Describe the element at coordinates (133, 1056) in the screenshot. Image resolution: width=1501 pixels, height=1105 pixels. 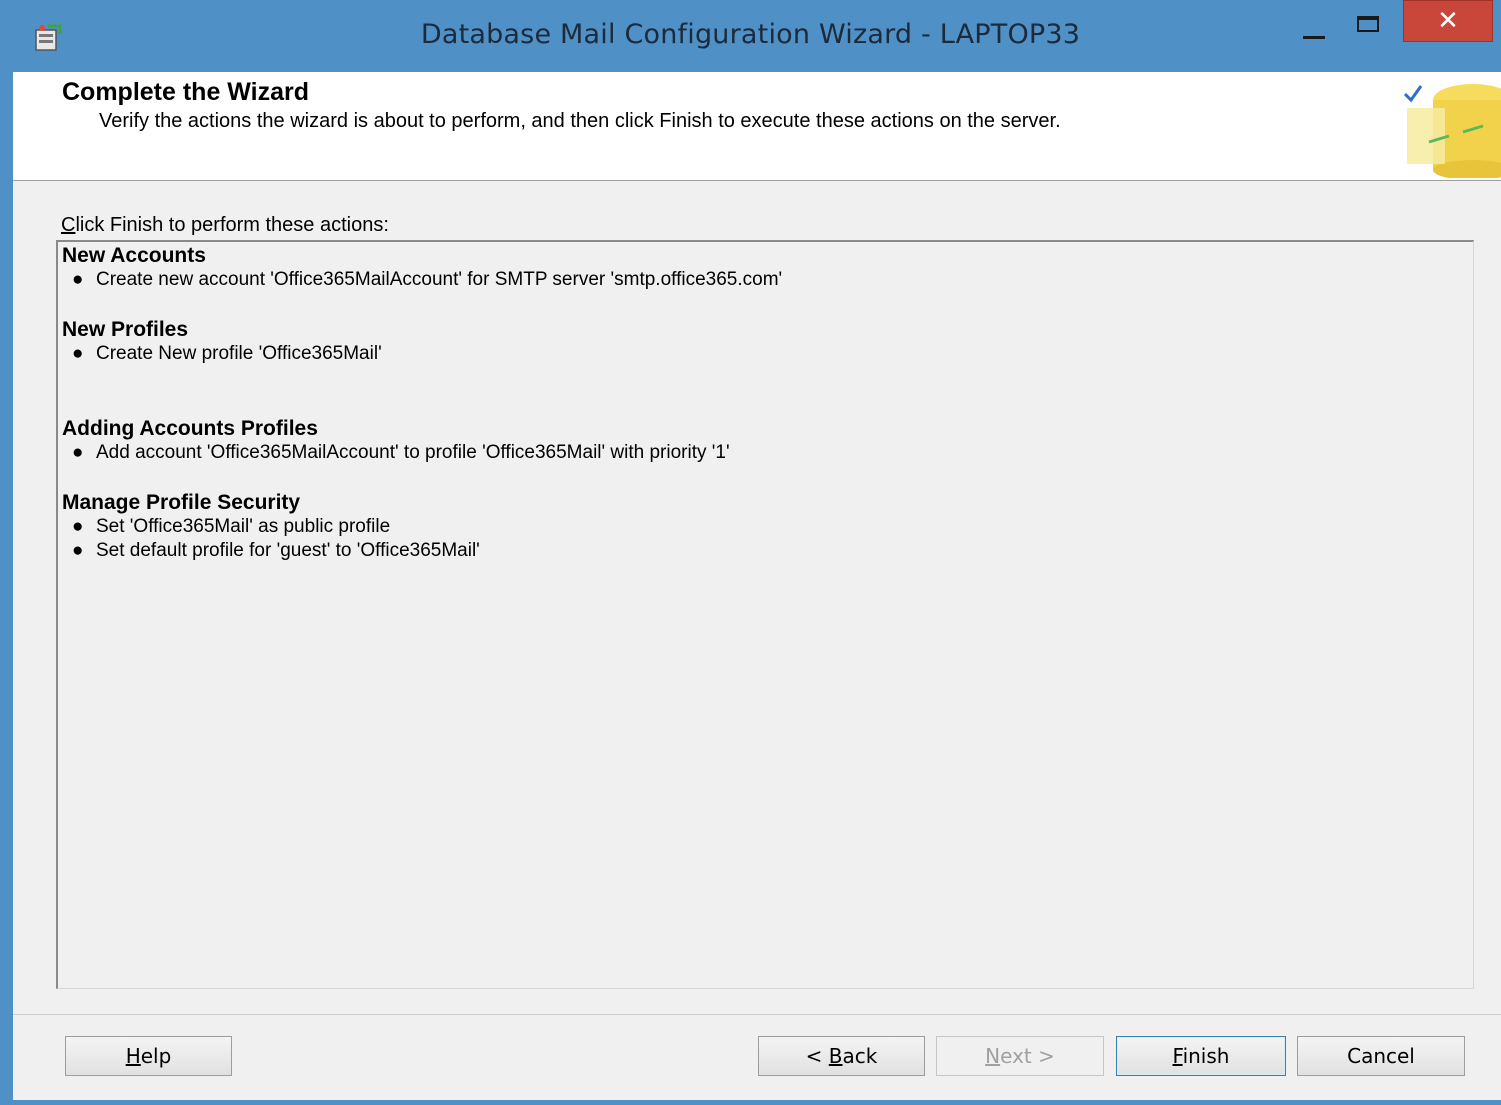
I see `help-mnemonic: H` at that location.